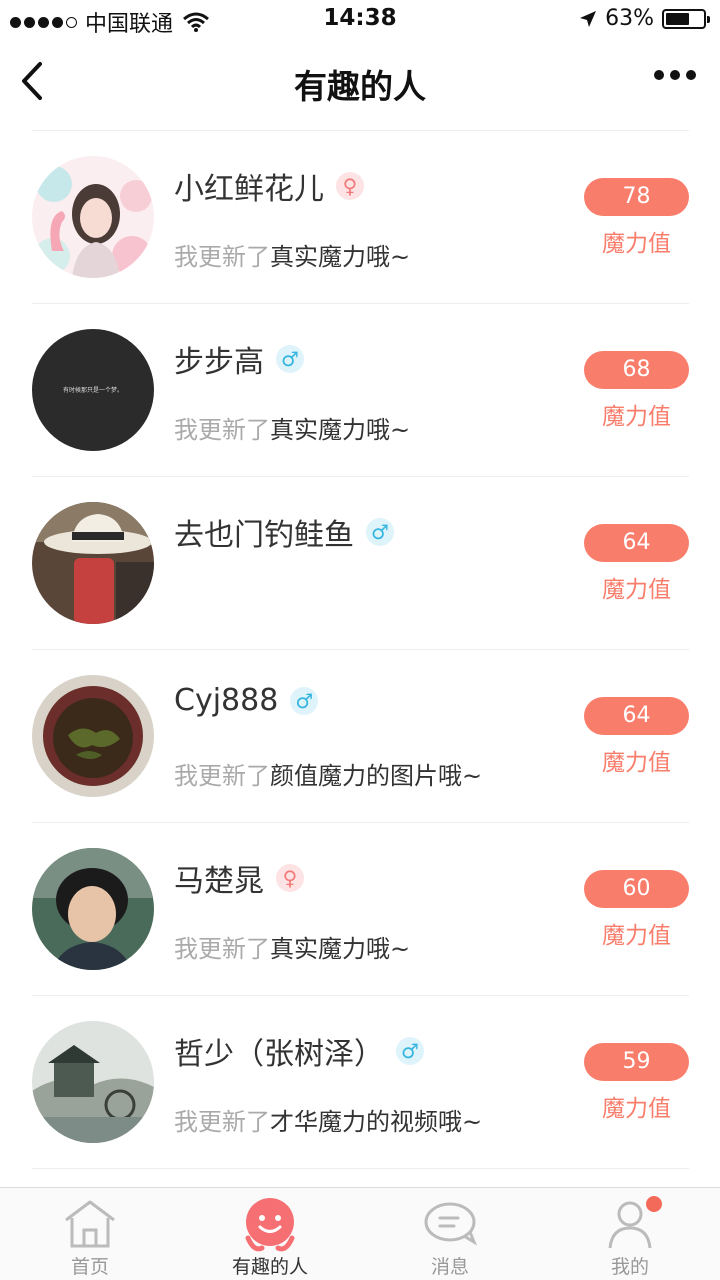  What do you see at coordinates (686, 18) in the screenshot?
I see `battery-icon` at bounding box center [686, 18].